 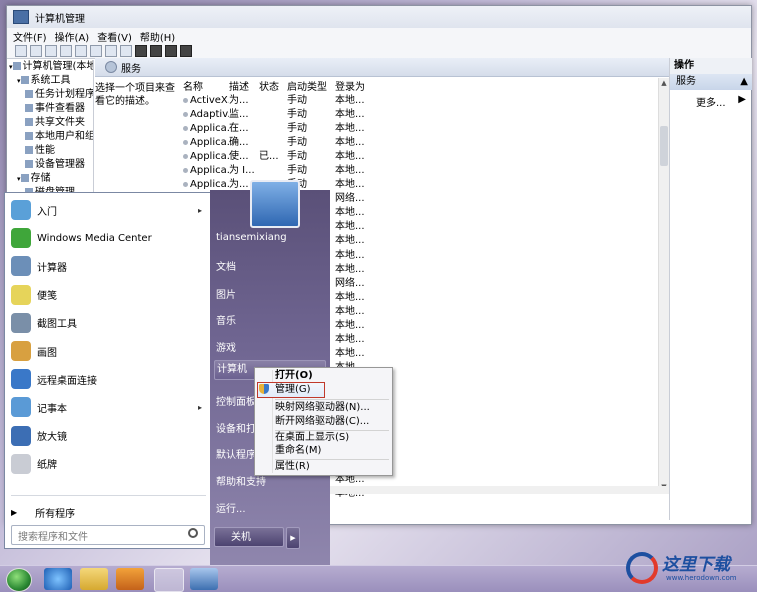 What do you see at coordinates (664, 83) in the screenshot?
I see `scroll-up-icon: ▲` at bounding box center [664, 83].